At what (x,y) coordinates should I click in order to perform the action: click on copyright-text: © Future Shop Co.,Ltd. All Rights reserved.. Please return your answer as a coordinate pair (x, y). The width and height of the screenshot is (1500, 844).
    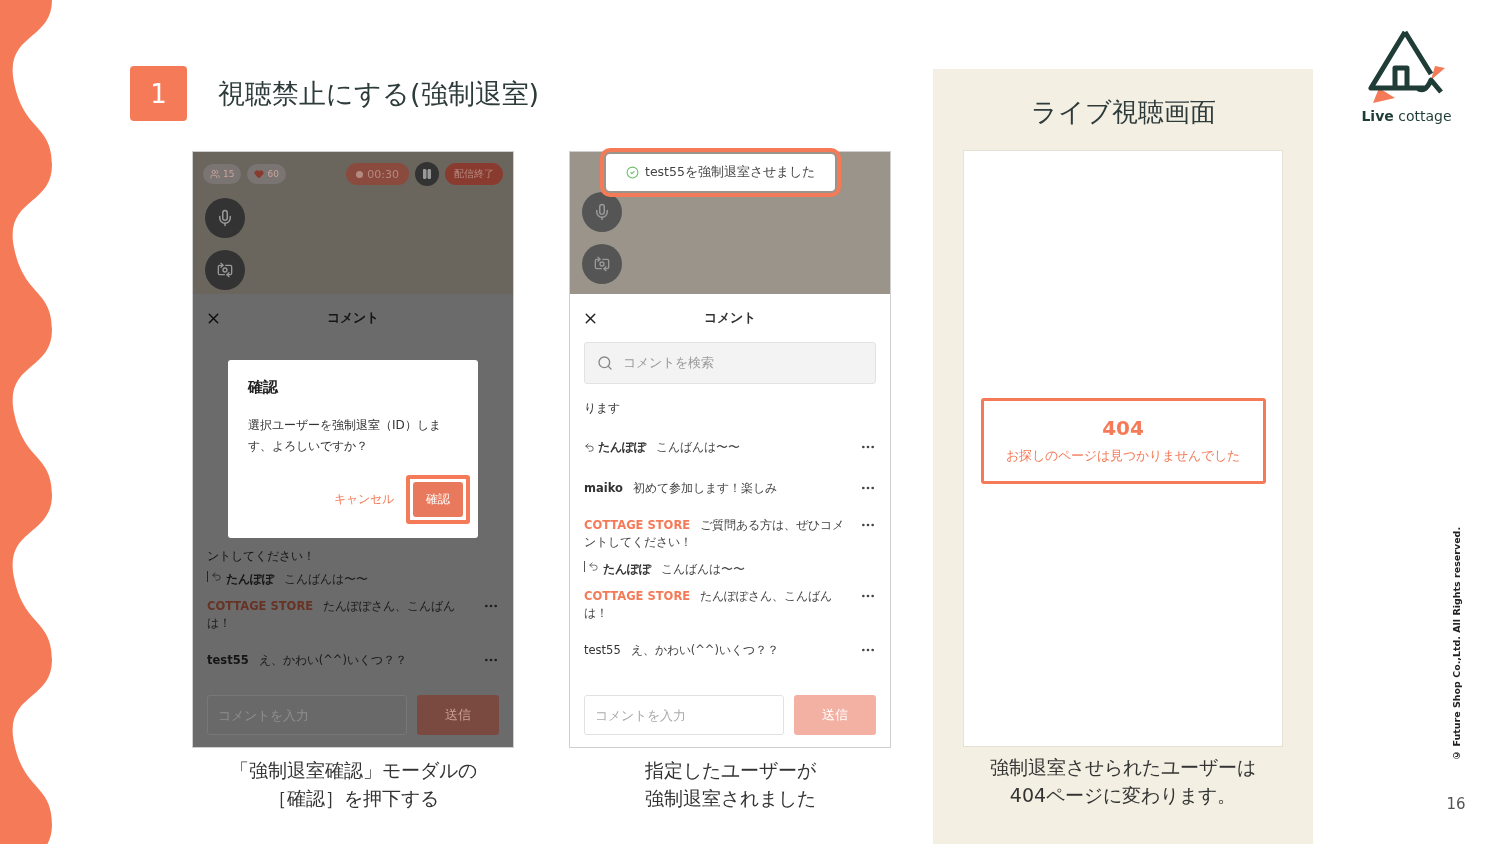
    Looking at the image, I should click on (1456, 644).